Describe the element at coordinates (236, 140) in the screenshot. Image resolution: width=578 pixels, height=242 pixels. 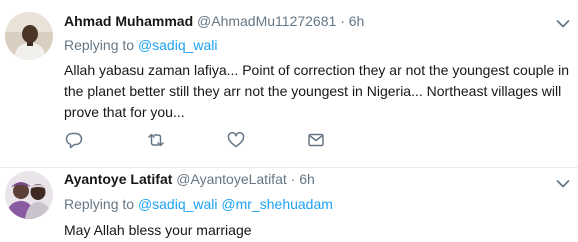
I see `like-icon` at that location.